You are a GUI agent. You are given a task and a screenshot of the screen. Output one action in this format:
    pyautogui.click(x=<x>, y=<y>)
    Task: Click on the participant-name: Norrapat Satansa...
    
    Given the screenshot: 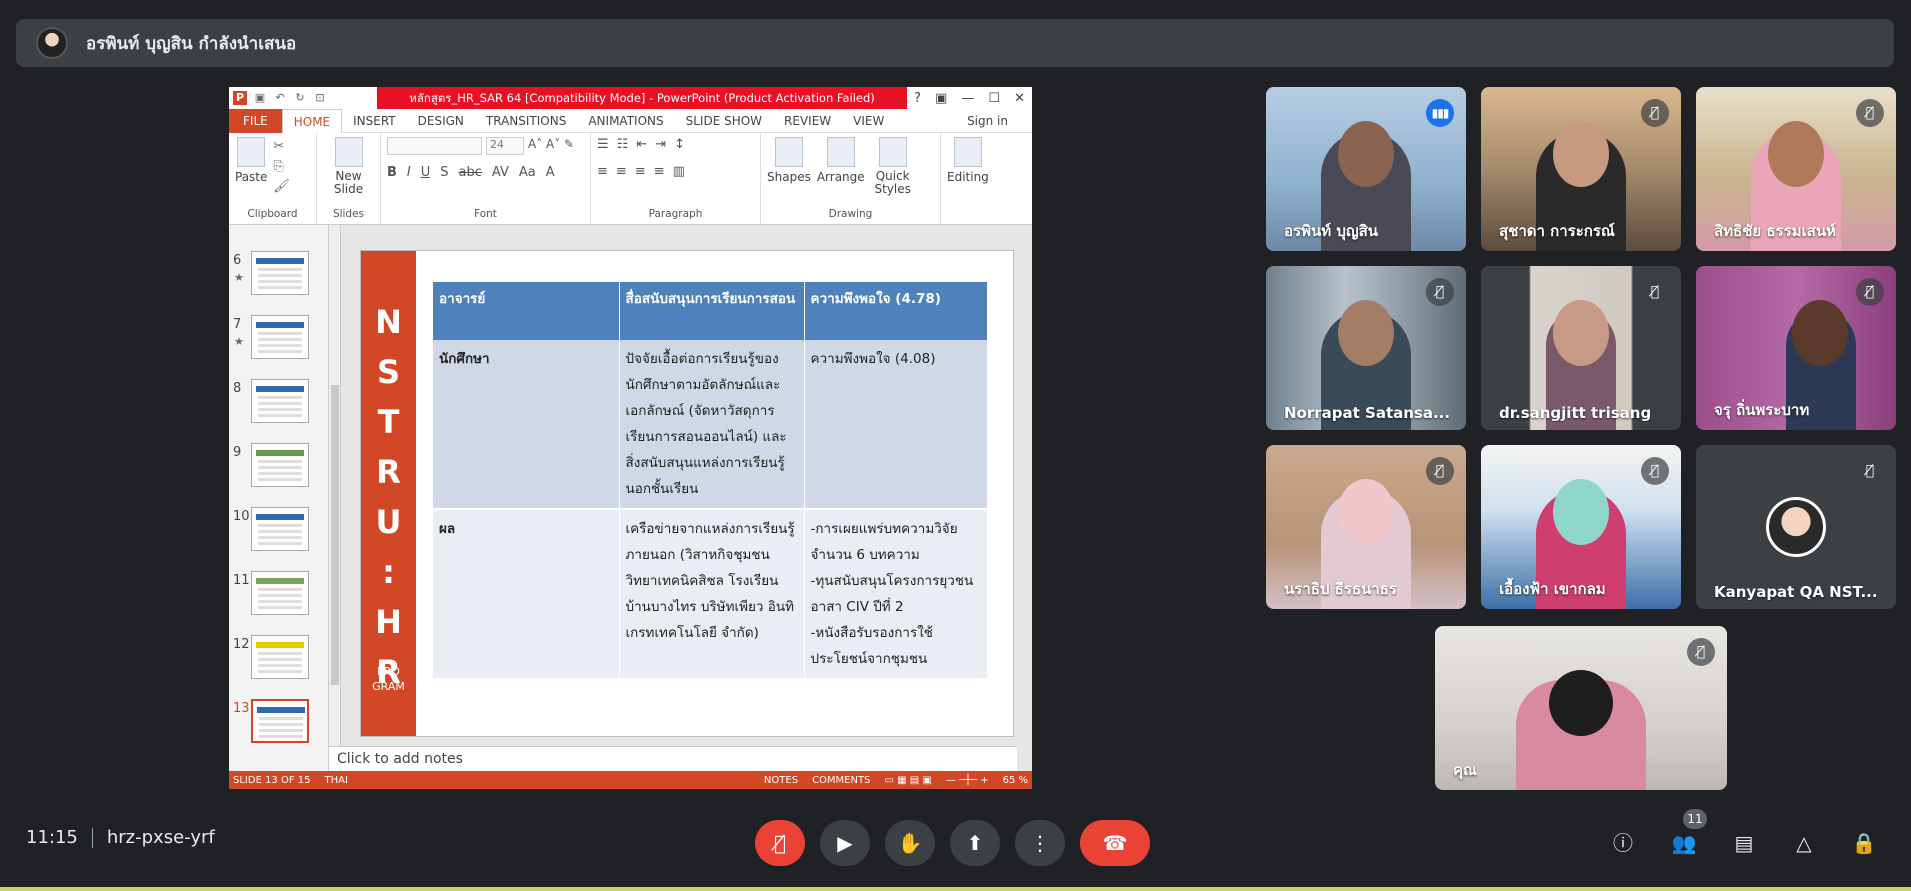 What is the action you would take?
    pyautogui.click(x=1367, y=413)
    